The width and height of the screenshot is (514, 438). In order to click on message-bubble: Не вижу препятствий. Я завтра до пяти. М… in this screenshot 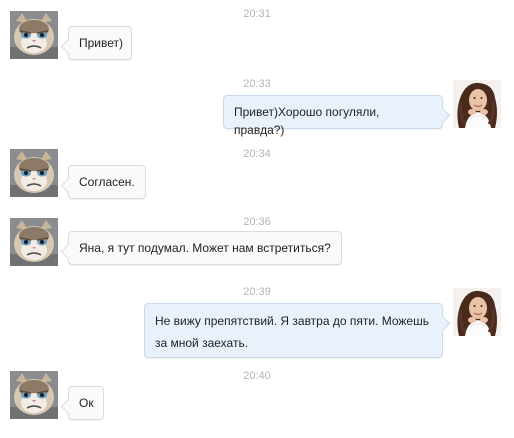, I will do `click(297, 330)`.